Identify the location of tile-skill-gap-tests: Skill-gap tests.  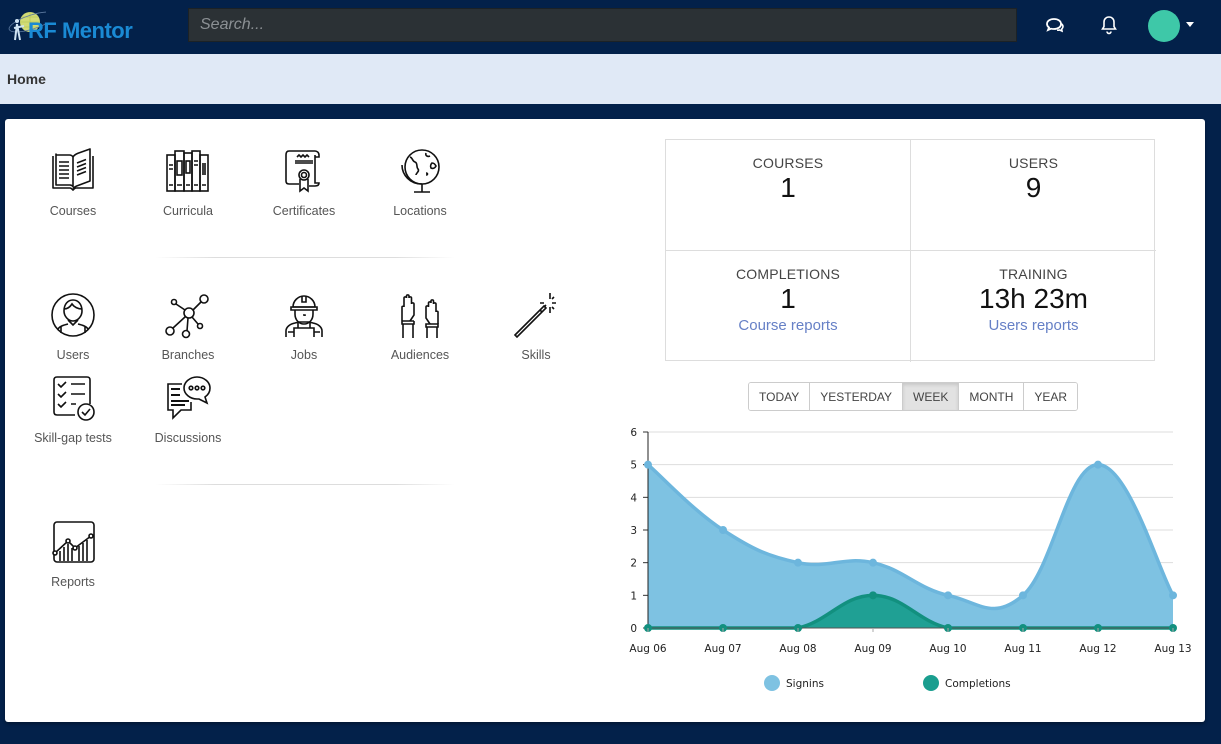
(73, 409).